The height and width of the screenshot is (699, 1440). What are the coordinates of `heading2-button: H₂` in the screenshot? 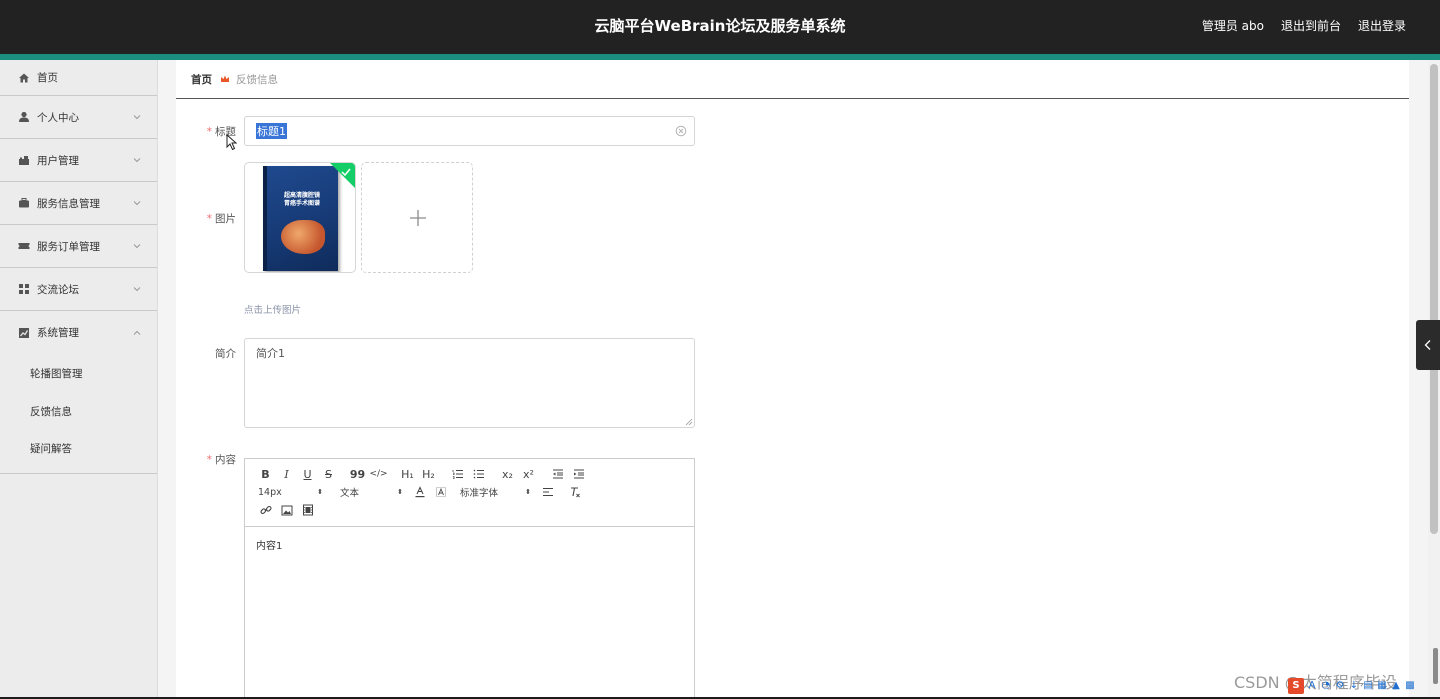 It's located at (428, 474).